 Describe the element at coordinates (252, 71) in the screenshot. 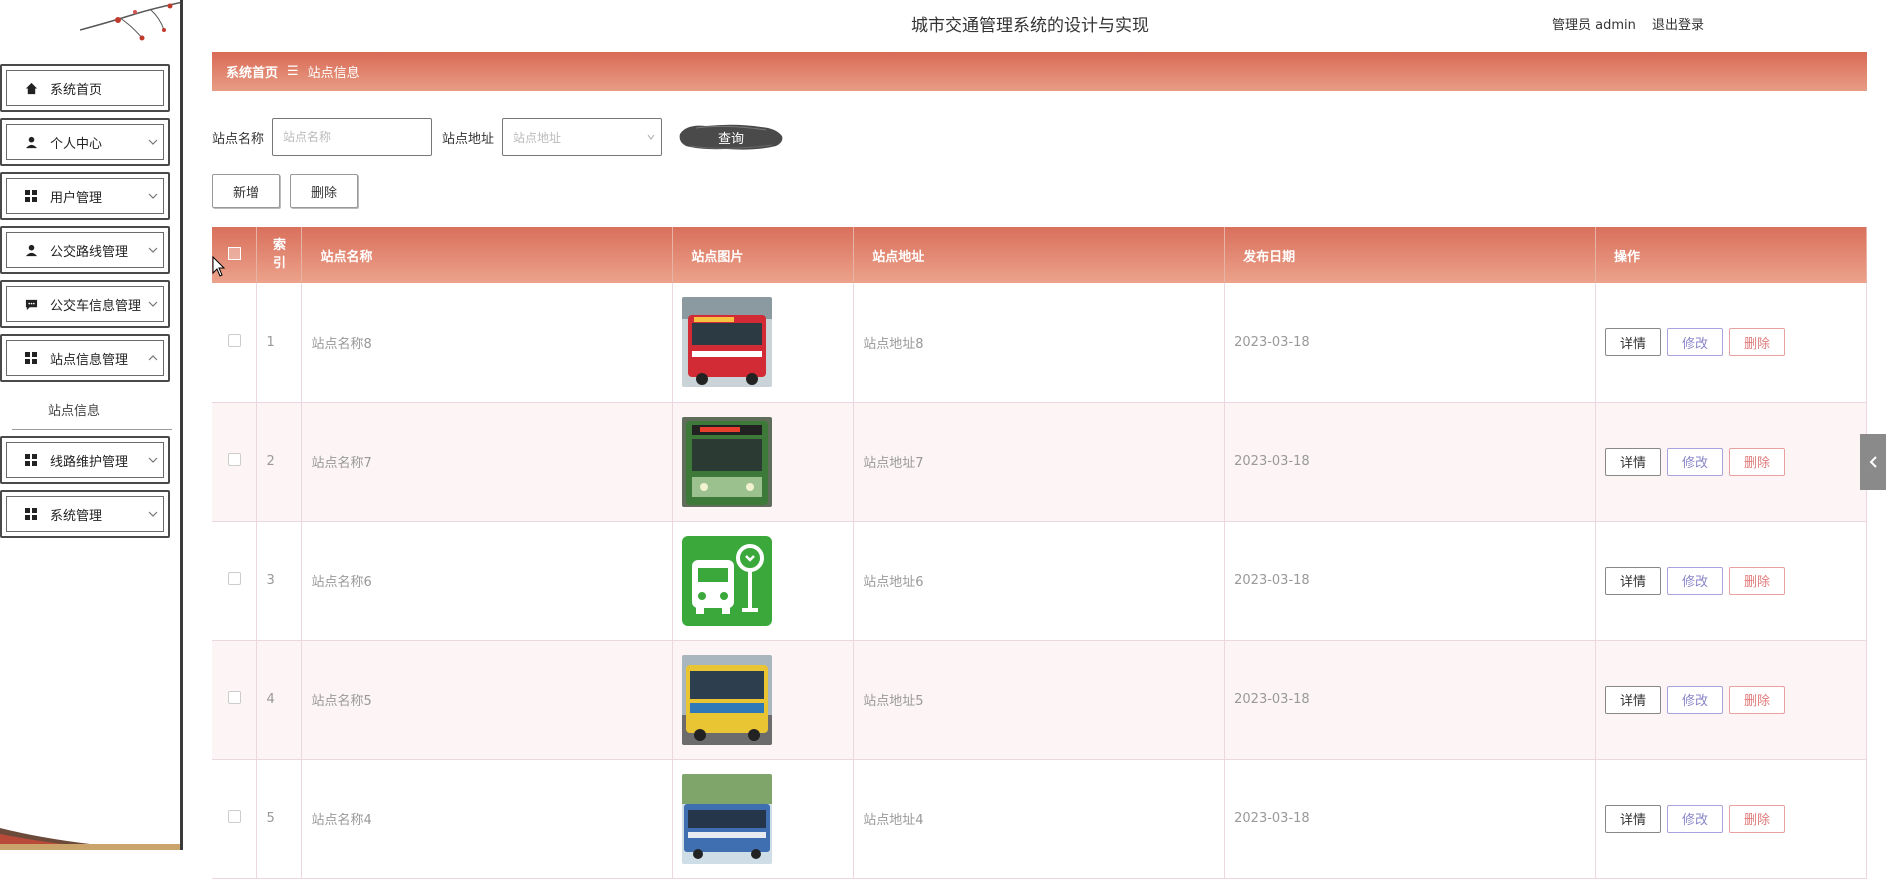

I see `breadcrumb-home-link: 系统首页` at that location.